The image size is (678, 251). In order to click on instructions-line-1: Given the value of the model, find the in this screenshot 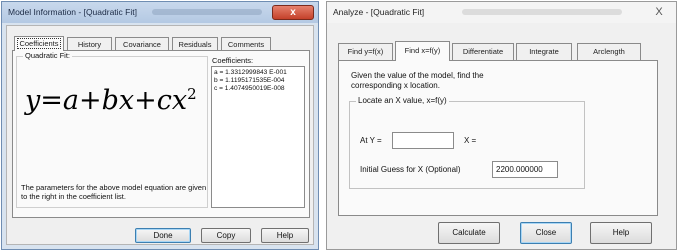, I will do `click(417, 75)`.